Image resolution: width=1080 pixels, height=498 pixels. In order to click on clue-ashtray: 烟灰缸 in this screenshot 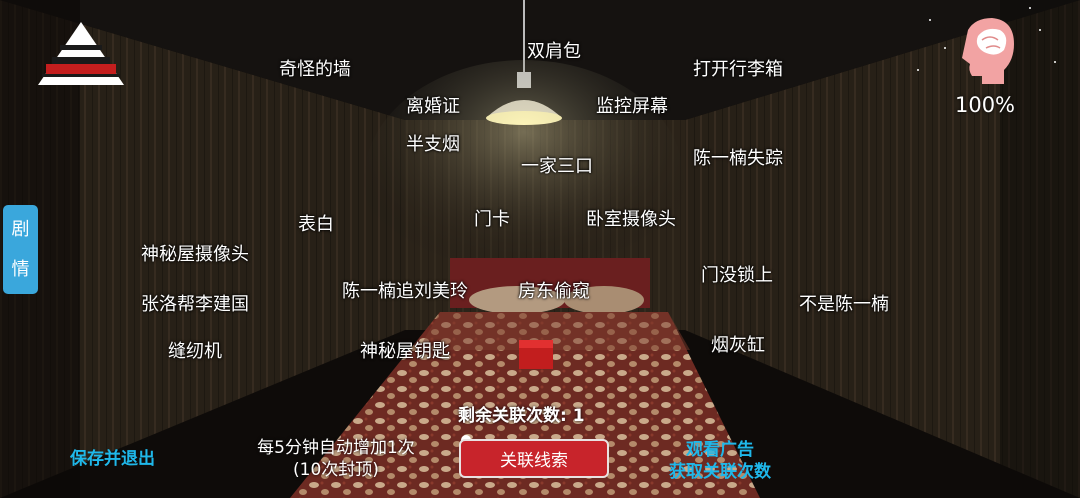, I will do `click(738, 344)`.